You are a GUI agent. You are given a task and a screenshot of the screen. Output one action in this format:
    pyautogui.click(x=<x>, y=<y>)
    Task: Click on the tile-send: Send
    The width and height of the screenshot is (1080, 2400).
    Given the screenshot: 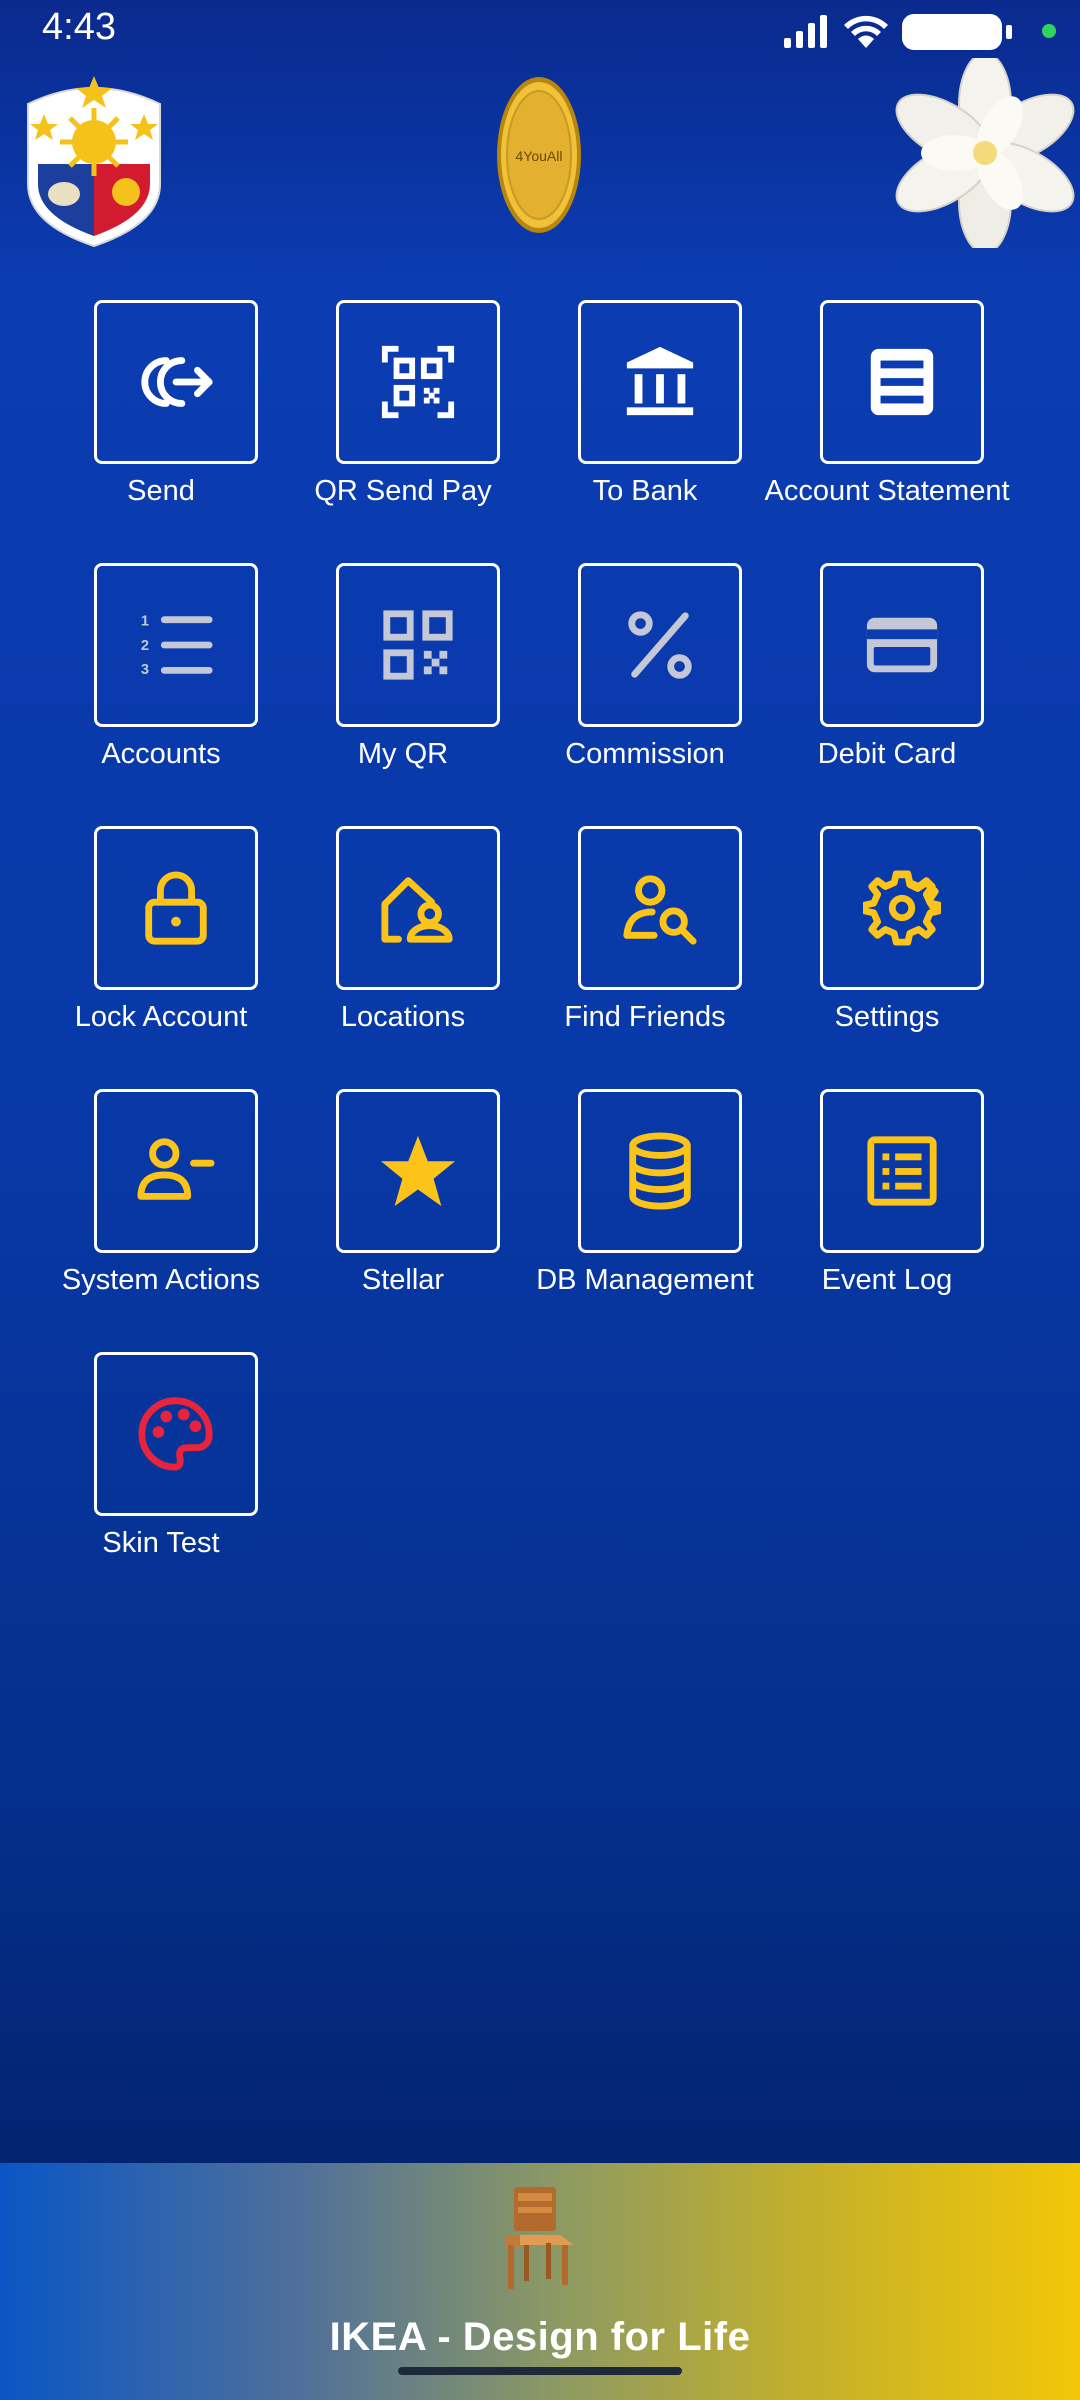 What is the action you would take?
    pyautogui.click(x=161, y=420)
    